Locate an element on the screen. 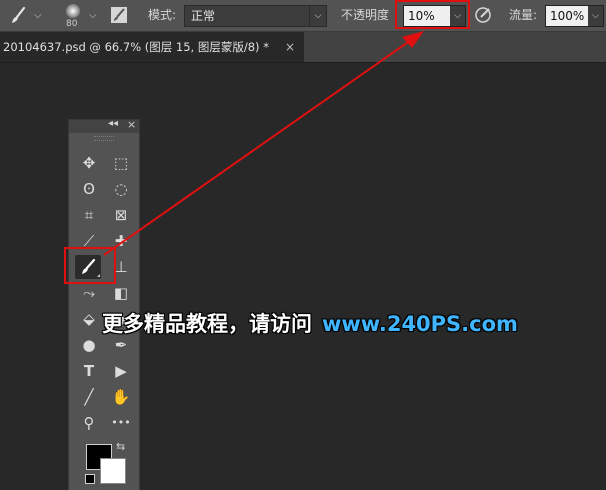 The width and height of the screenshot is (606, 490). opacity-highlight-box is located at coordinates (432, 14).